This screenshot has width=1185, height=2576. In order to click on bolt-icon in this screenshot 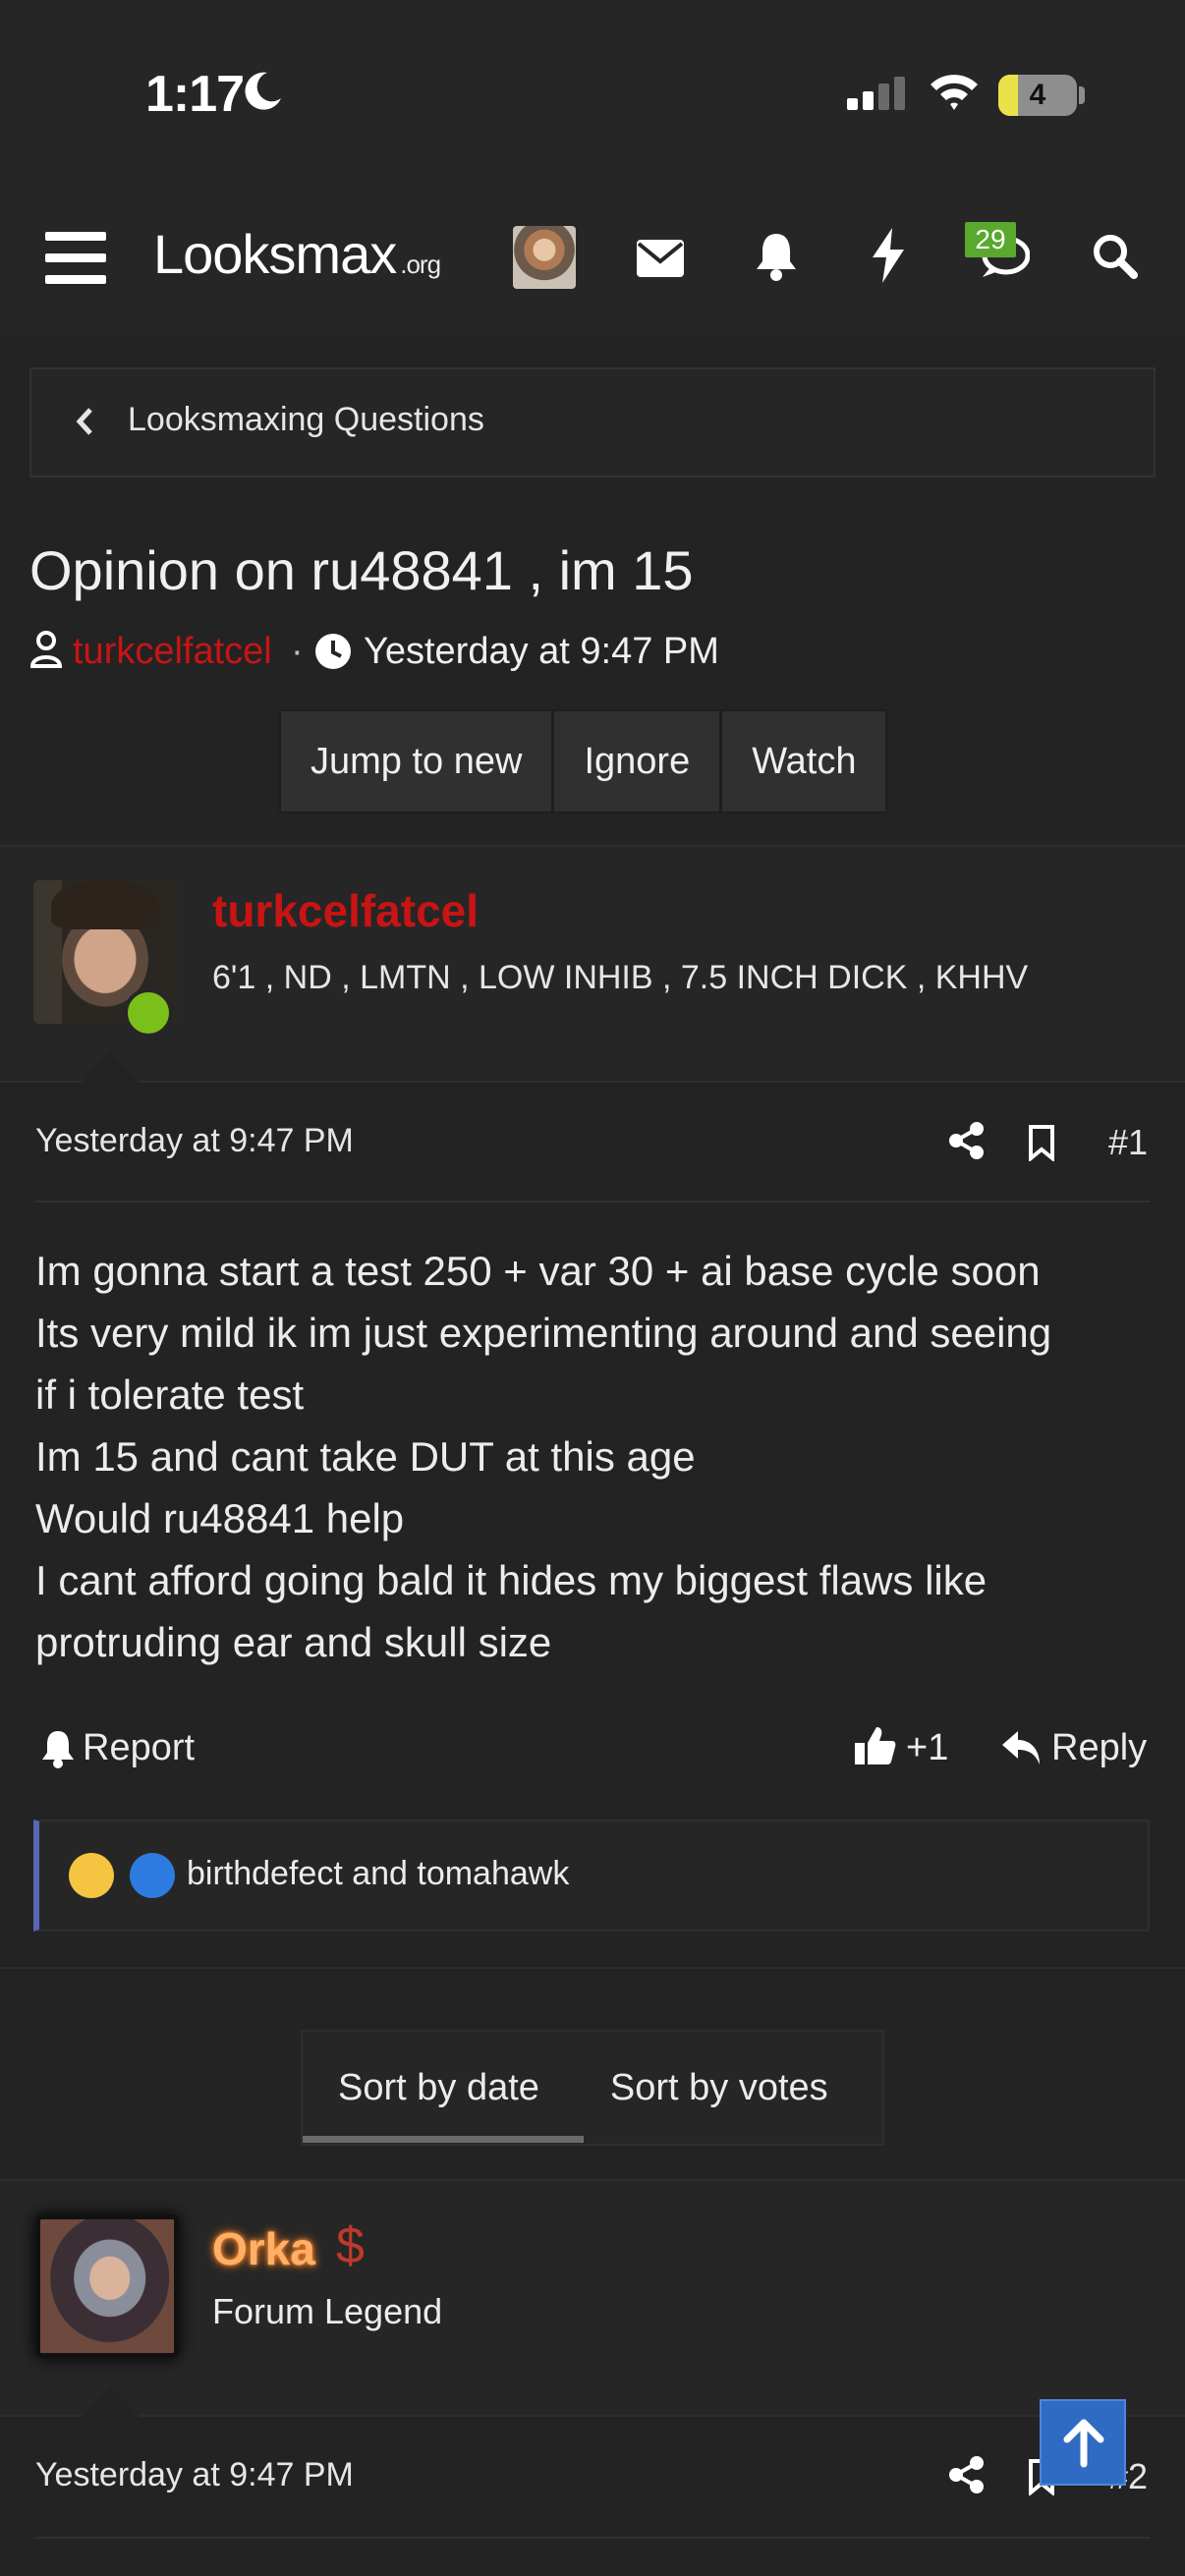, I will do `click(889, 258)`.